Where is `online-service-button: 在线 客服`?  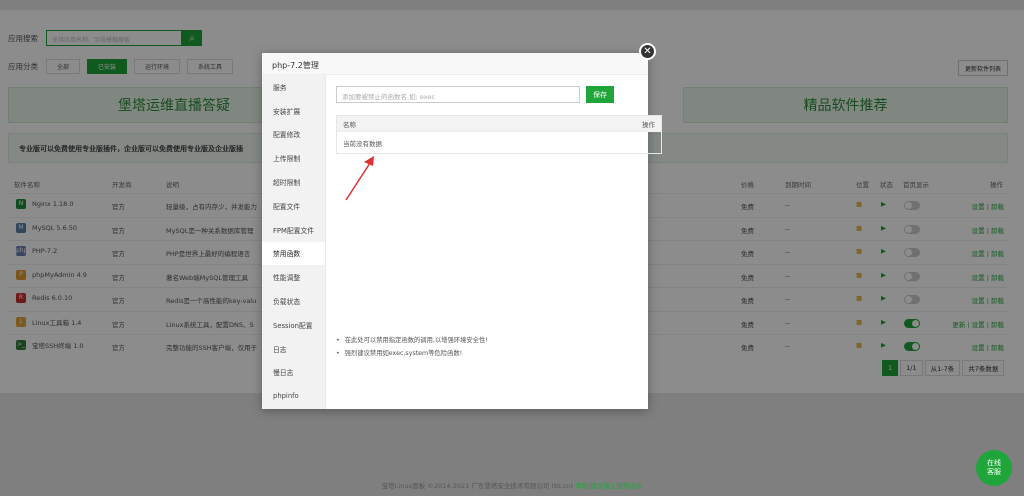 online-service-button: 在线 客服 is located at coordinates (994, 468).